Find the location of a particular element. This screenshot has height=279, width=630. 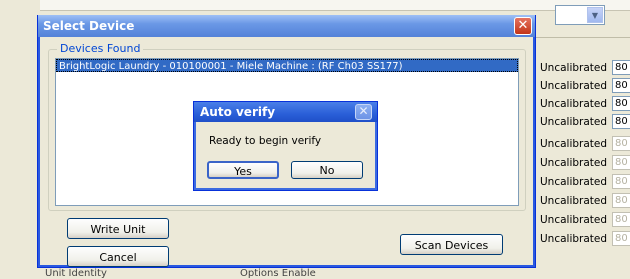

unit-identity-label: Unit Identity is located at coordinates (76, 273).